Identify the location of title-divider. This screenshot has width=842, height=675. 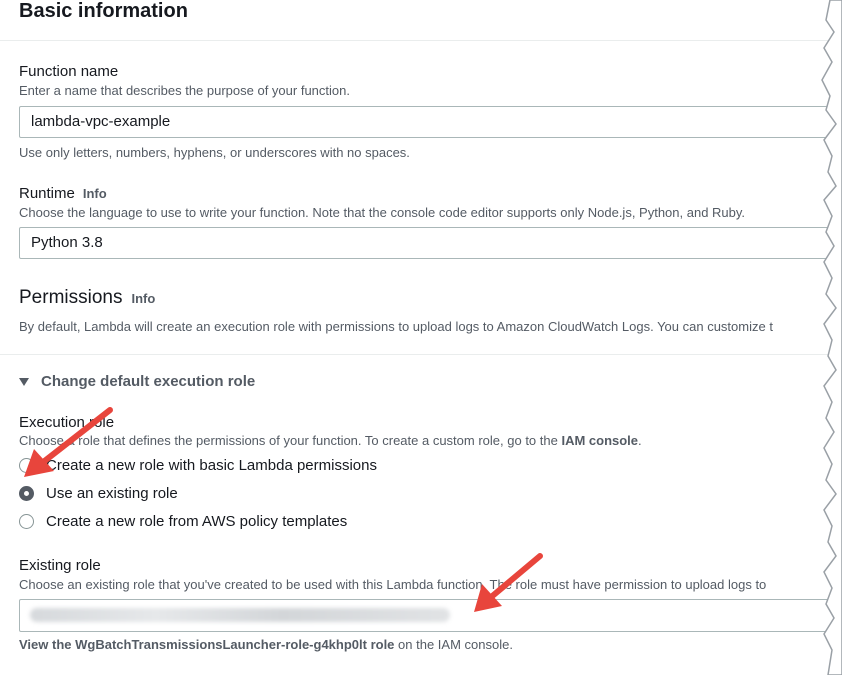
(415, 40).